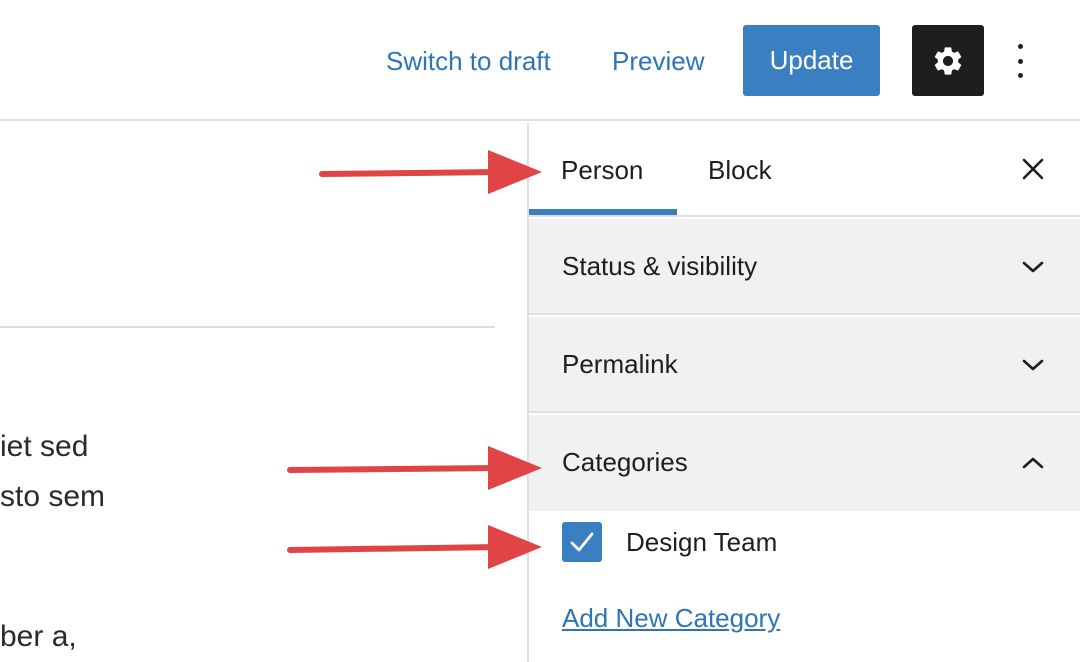 Image resolution: width=1080 pixels, height=662 pixels. What do you see at coordinates (602, 170) in the screenshot?
I see `tab-person: Person` at bounding box center [602, 170].